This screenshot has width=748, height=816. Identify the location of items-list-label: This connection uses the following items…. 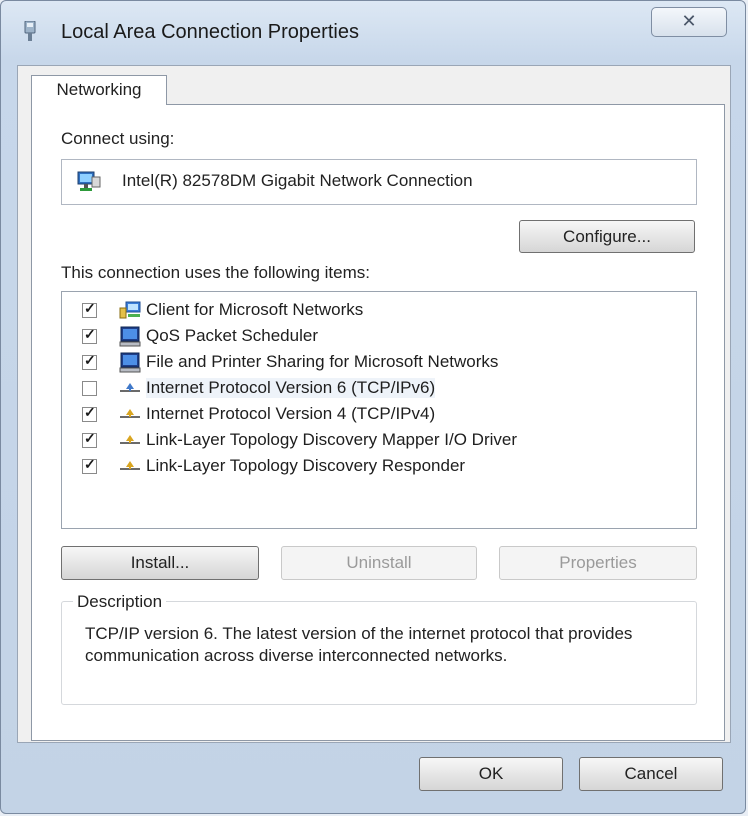
(215, 272).